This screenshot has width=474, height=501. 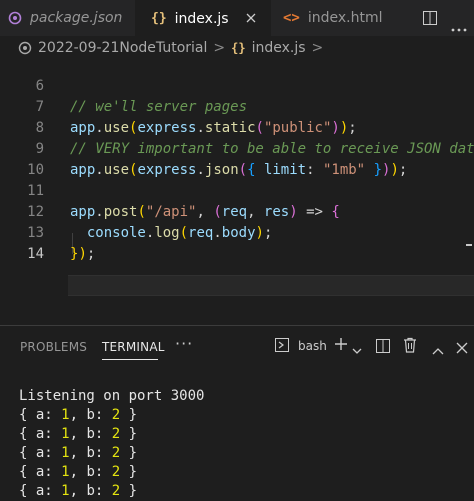 I want to click on tab-label: index.html, so click(x=345, y=18).